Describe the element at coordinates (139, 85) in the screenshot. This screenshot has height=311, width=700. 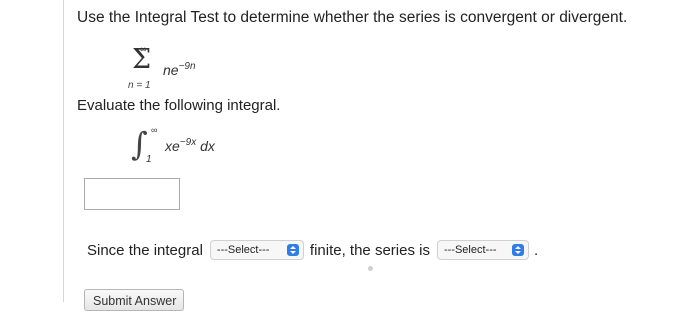
I see `series-lower-limit: n = 1` at that location.